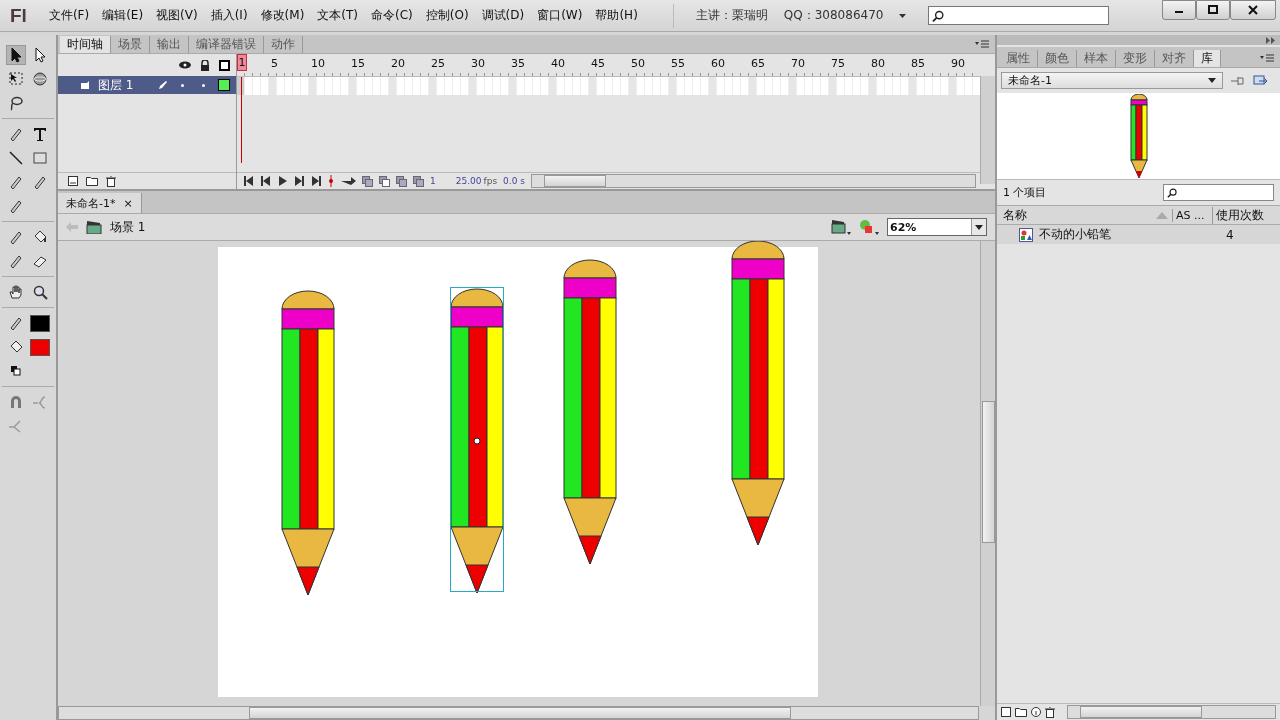 Image resolution: width=1280 pixels, height=720 pixels. I want to click on close-icon, so click(1253, 10).